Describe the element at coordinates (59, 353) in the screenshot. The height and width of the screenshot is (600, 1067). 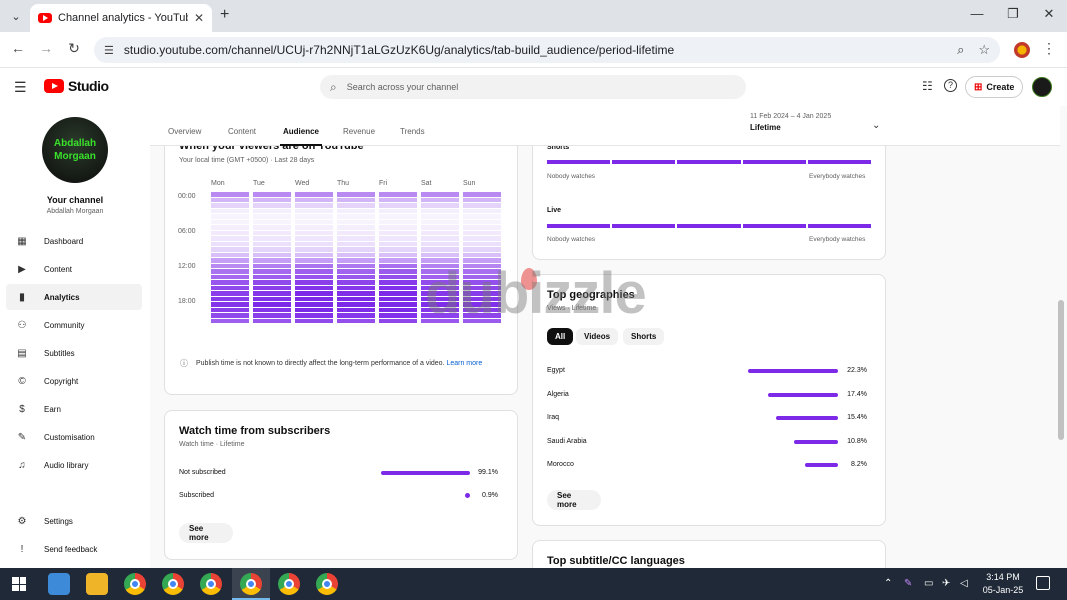
I see `sidebar-item-label: Subtitles` at that location.